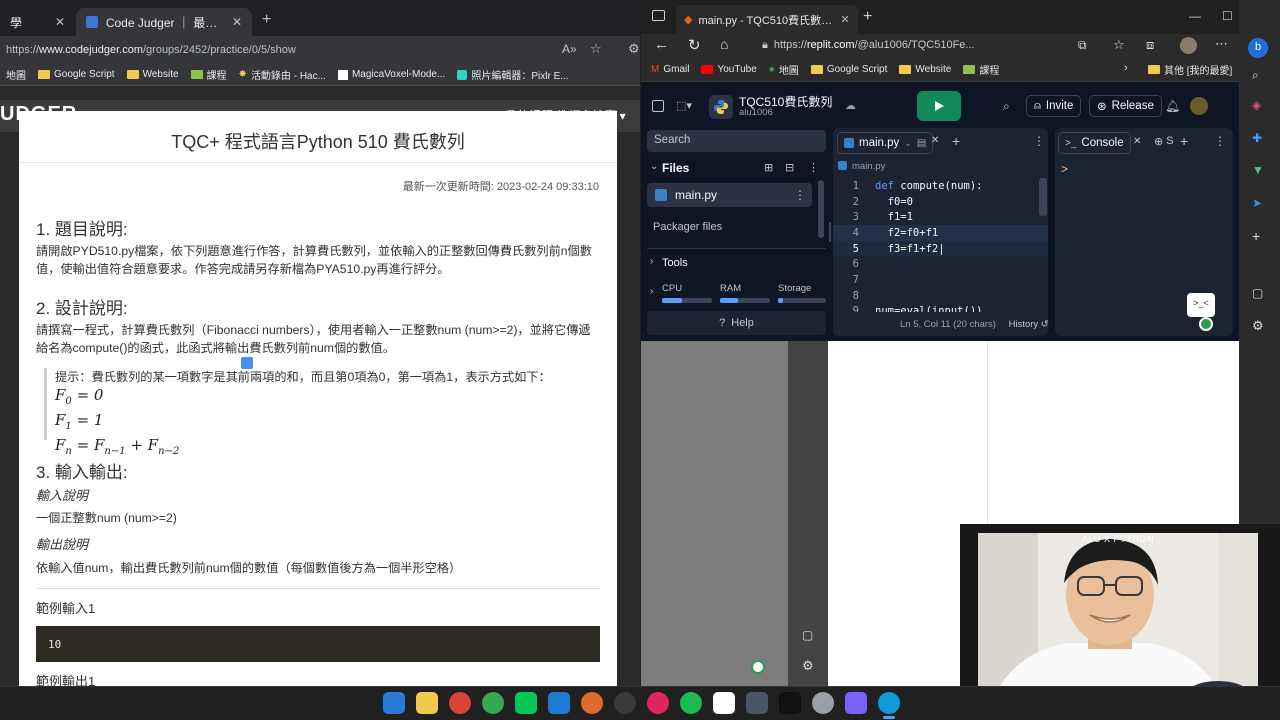  What do you see at coordinates (724, 703) in the screenshot?
I see `notion-icon` at bounding box center [724, 703].